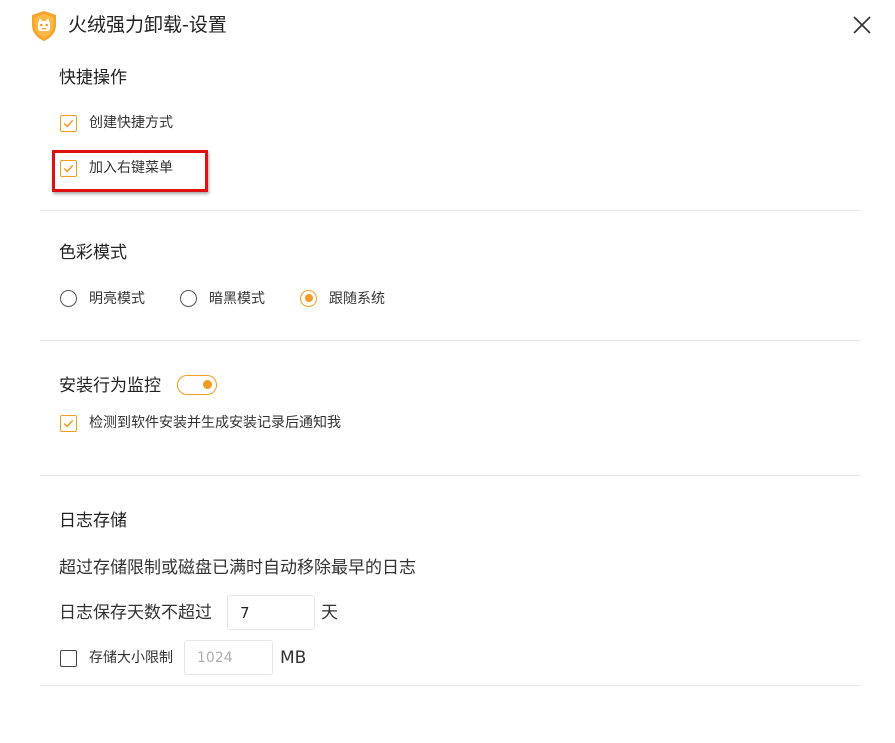 This screenshot has height=743, width=895. What do you see at coordinates (207, 384) in the screenshot?
I see `toggle-knob` at bounding box center [207, 384].